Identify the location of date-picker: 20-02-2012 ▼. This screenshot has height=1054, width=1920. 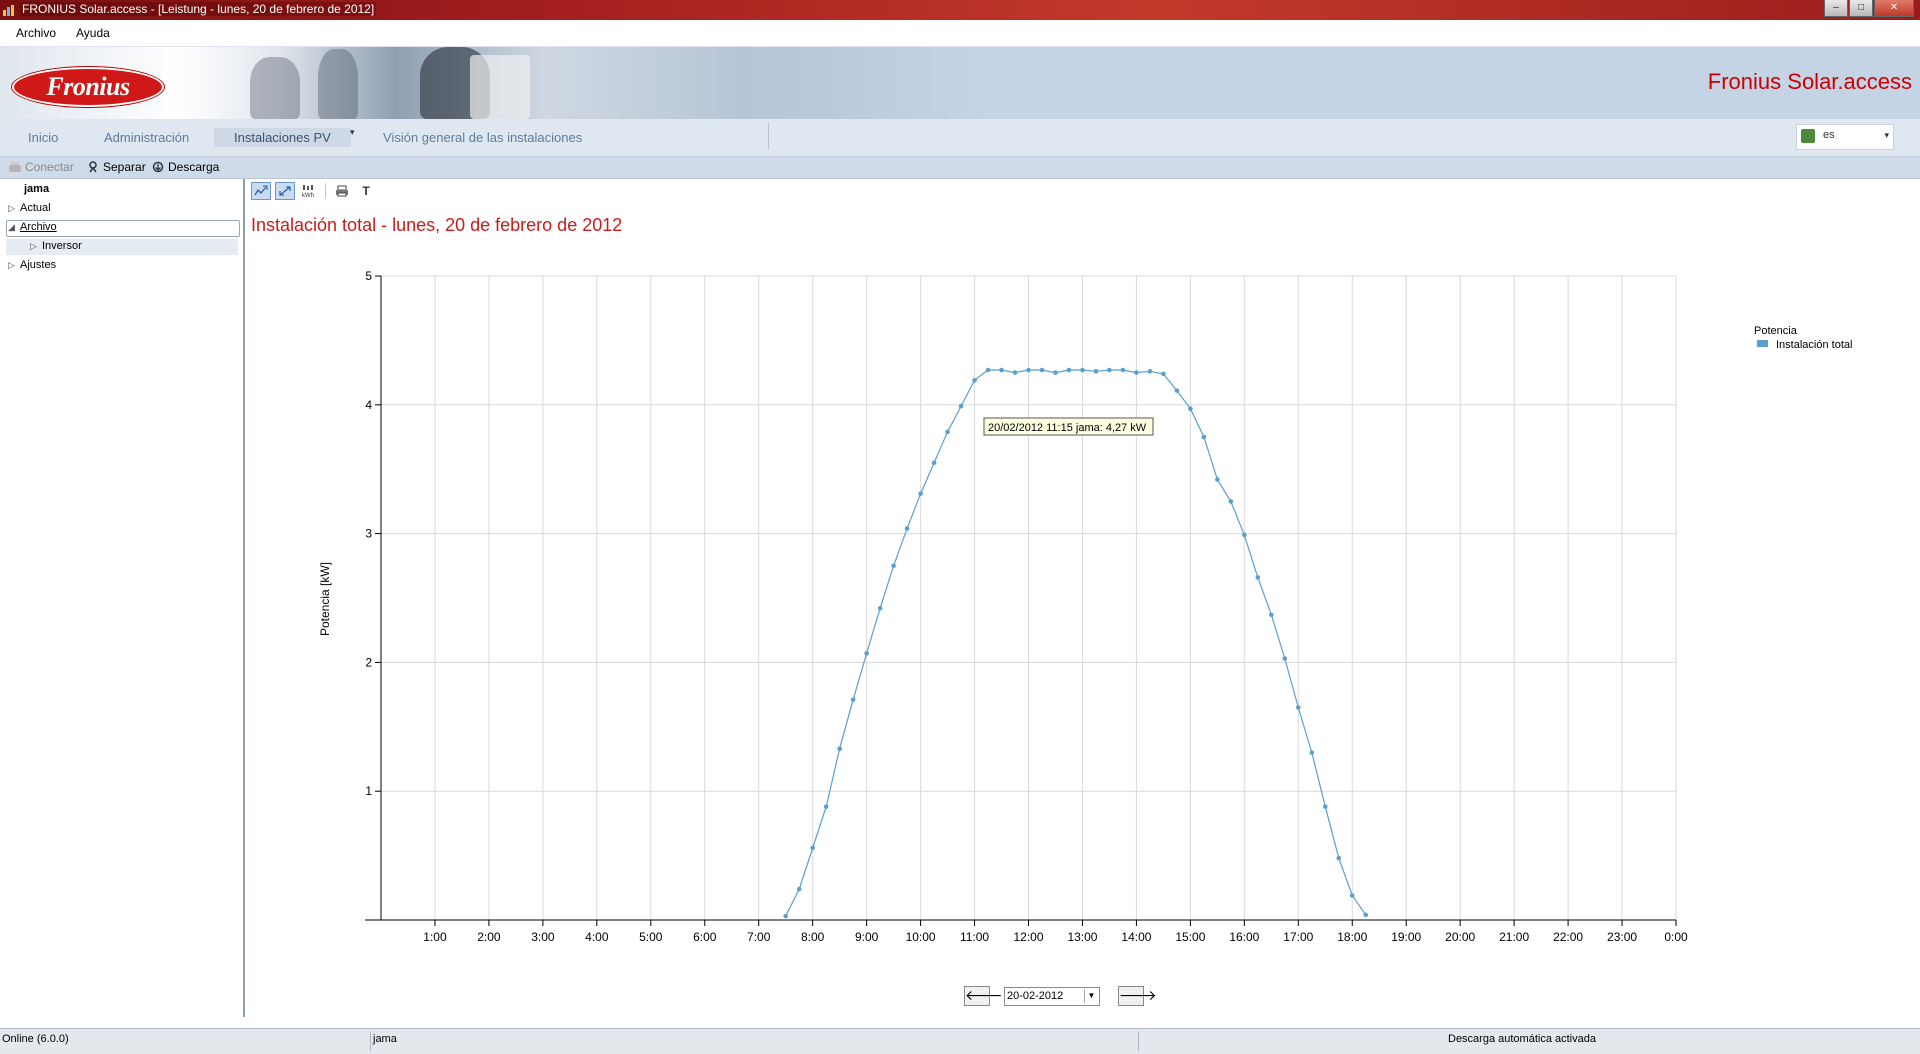
(1052, 996).